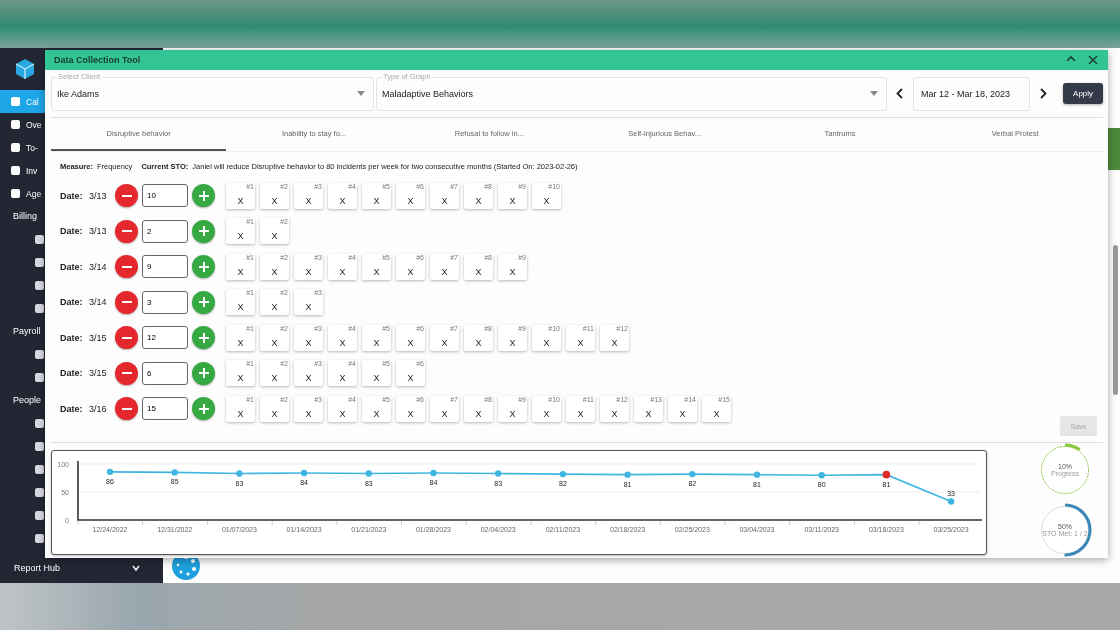  I want to click on field-value: Maladaptive Behaviors, so click(428, 93).